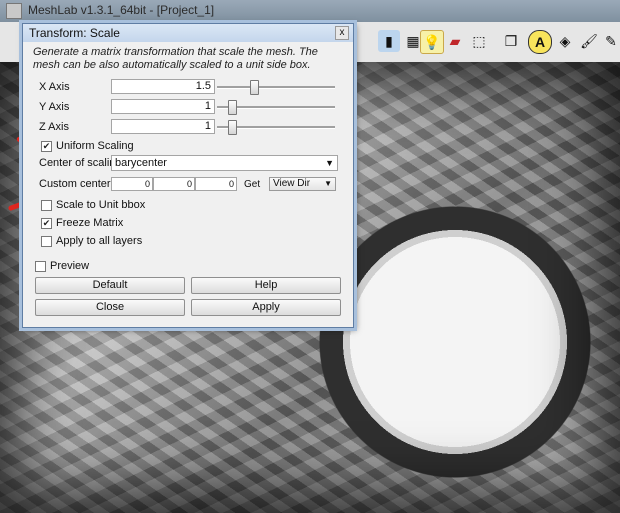  I want to click on x-axis-field: 1.5, so click(163, 86).